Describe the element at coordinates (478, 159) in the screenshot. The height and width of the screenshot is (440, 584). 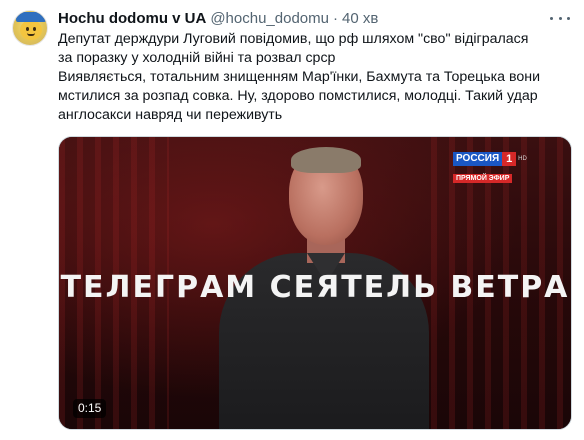
I see `channel-logo-word: РОССИЯ` at that location.